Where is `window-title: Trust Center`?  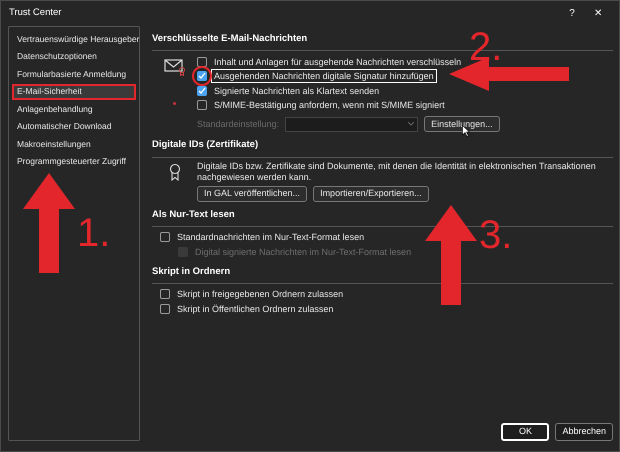
window-title: Trust Center is located at coordinates (35, 13).